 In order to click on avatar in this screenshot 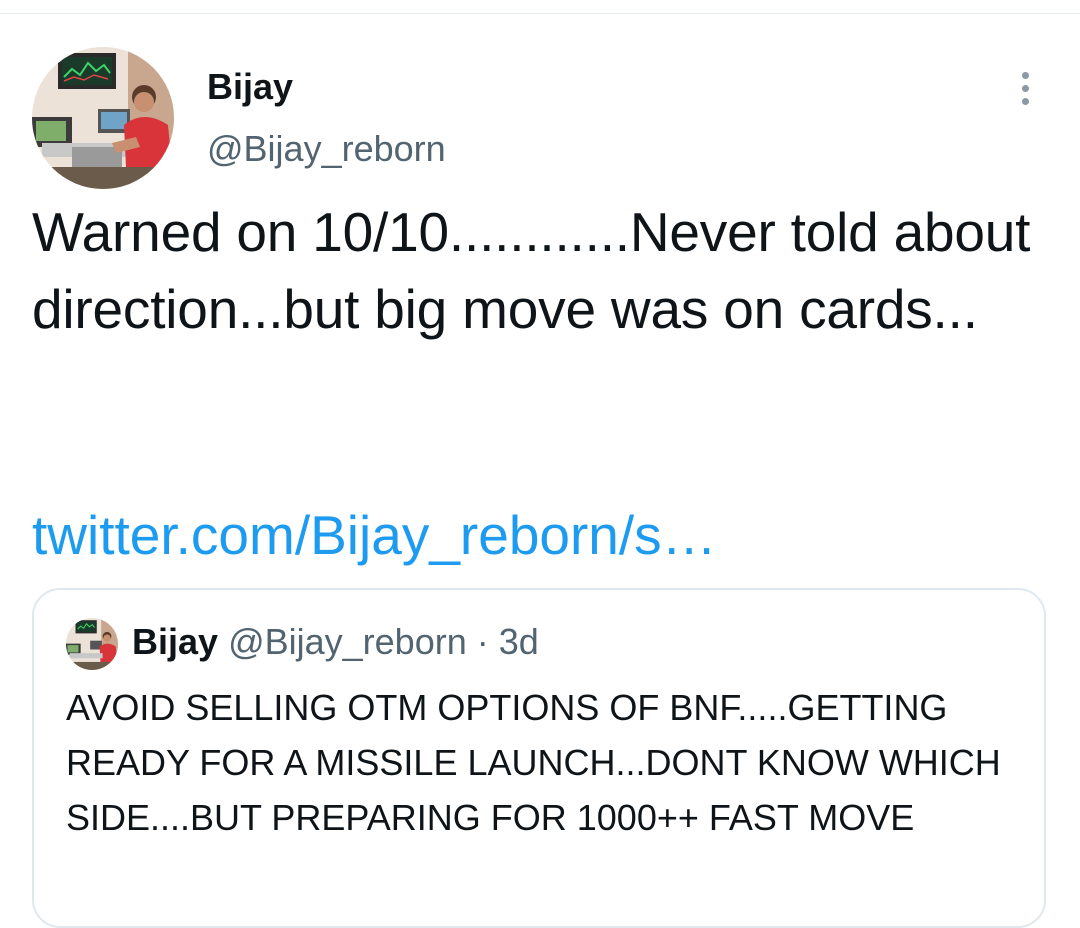, I will do `click(103, 118)`.